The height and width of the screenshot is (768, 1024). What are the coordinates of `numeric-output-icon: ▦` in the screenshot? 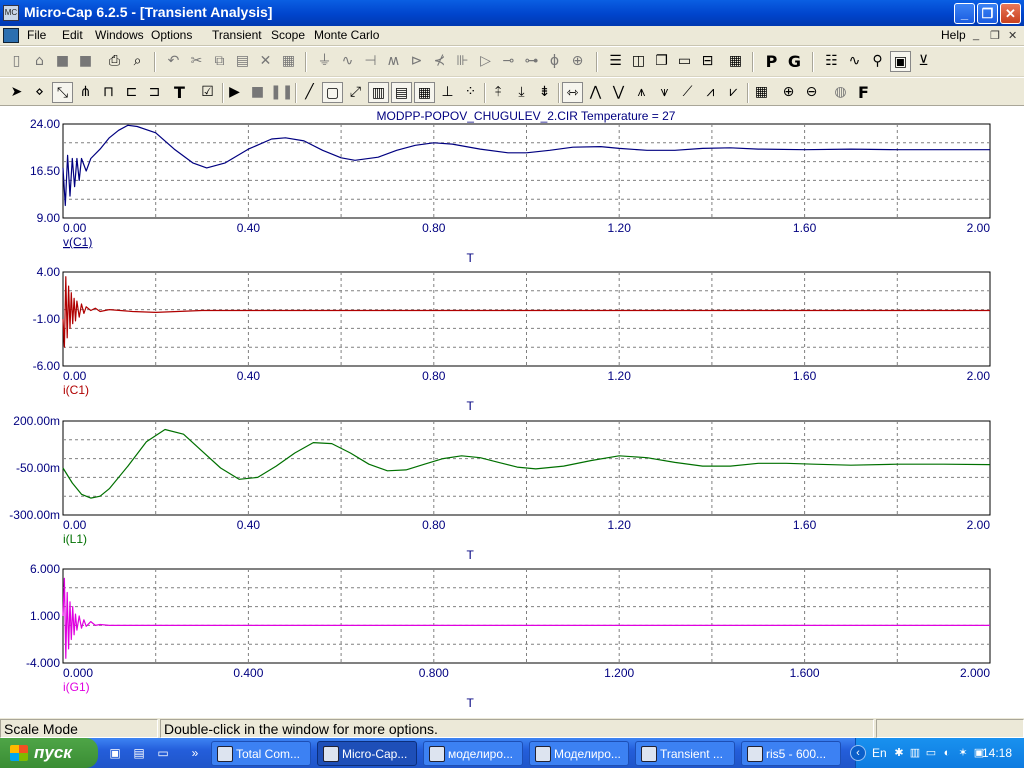 It's located at (761, 92).